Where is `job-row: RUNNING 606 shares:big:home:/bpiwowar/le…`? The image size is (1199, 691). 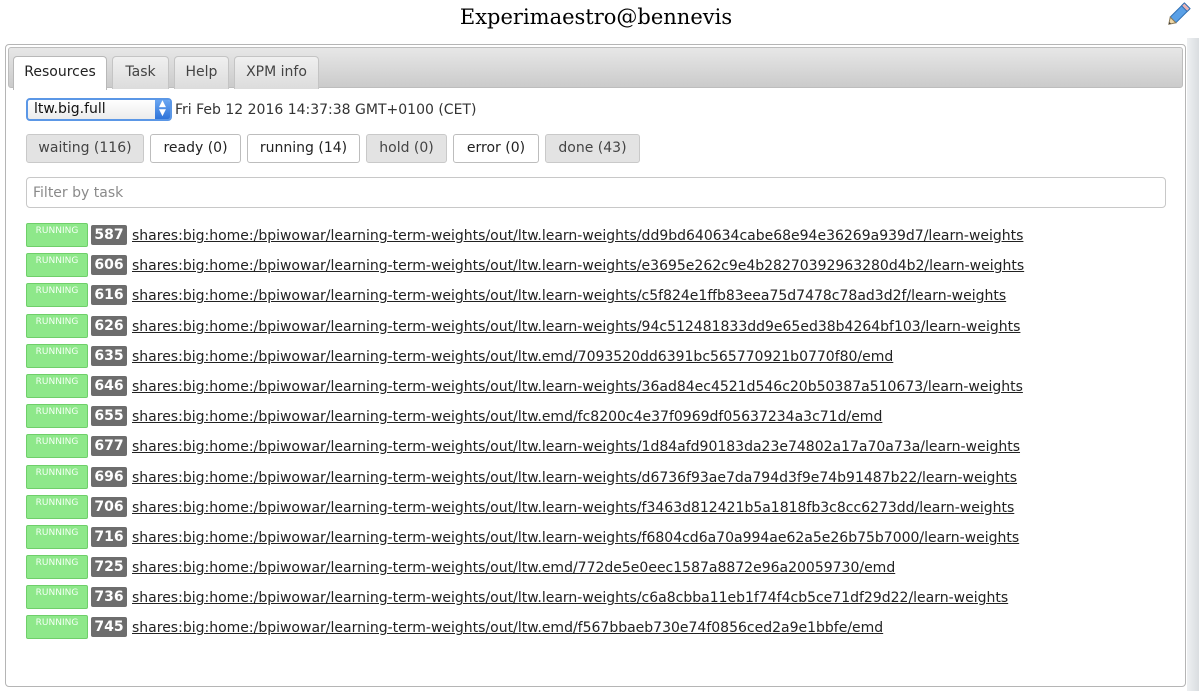 job-row: RUNNING 606 shares:big:home:/bpiwowar/le… is located at coordinates (601, 268).